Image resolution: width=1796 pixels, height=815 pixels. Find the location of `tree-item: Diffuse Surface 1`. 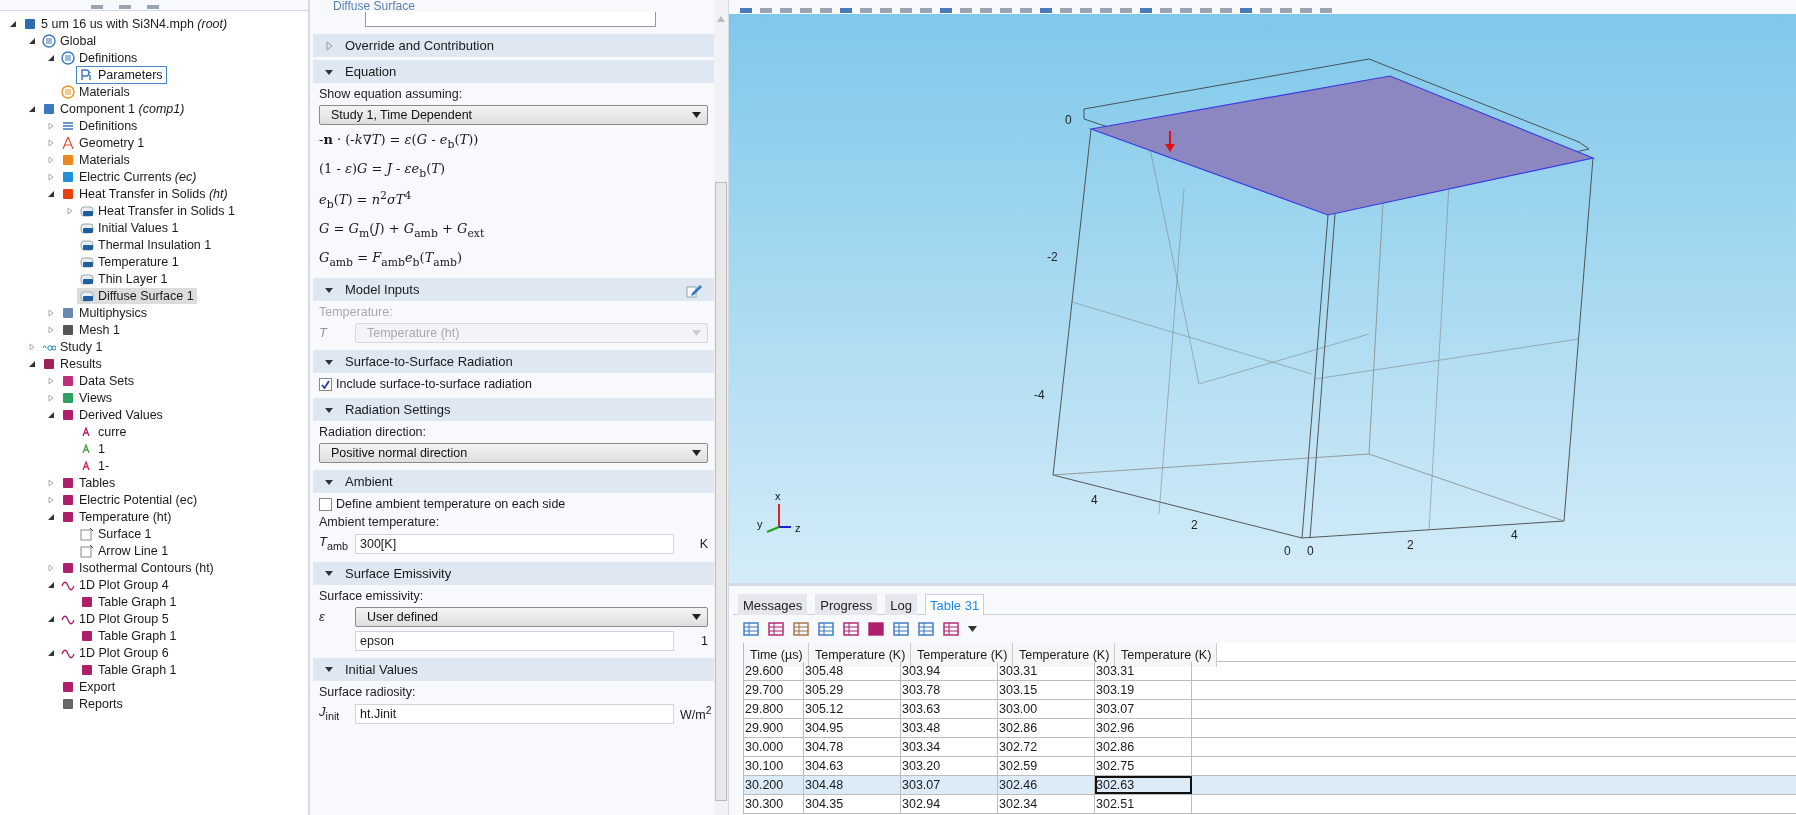

tree-item: Diffuse Surface 1 is located at coordinates (137, 295).